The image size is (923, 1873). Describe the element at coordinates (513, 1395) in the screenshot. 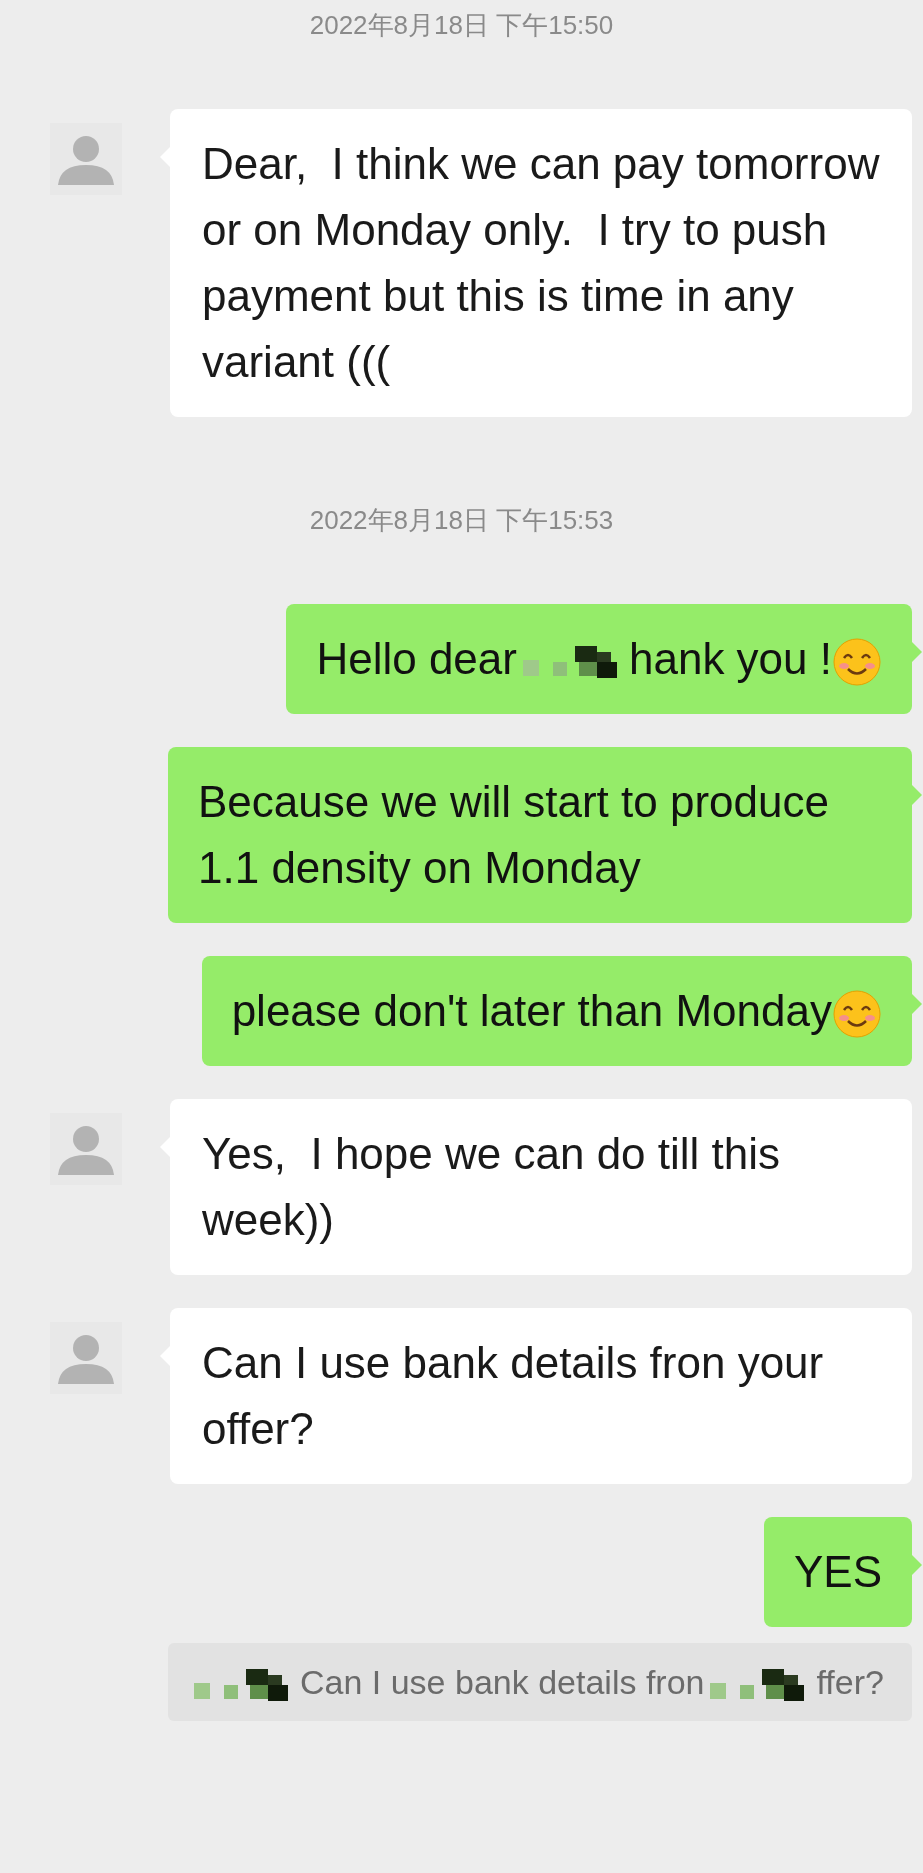

I see `message-text: Can I use bank details fron your offer?` at that location.